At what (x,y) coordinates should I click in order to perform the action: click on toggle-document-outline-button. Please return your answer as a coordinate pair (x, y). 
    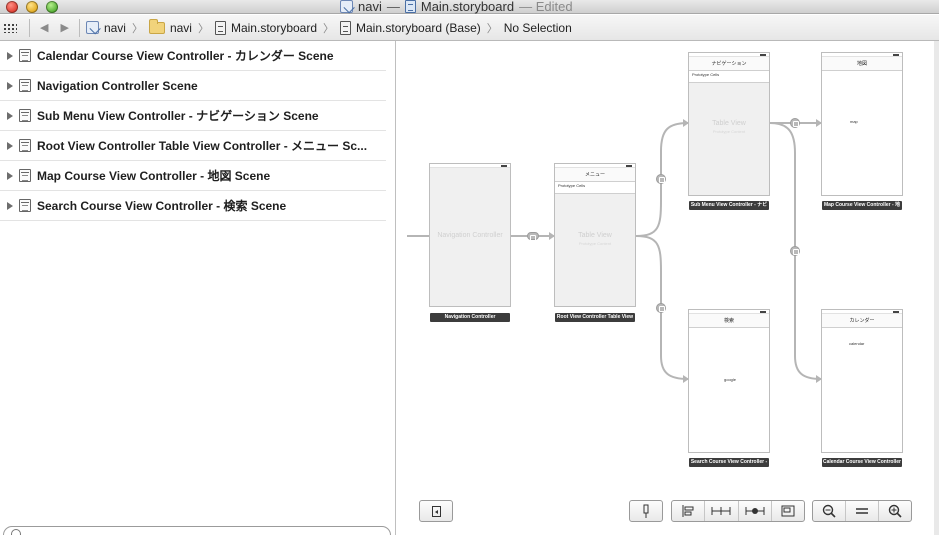
    Looking at the image, I should click on (436, 511).